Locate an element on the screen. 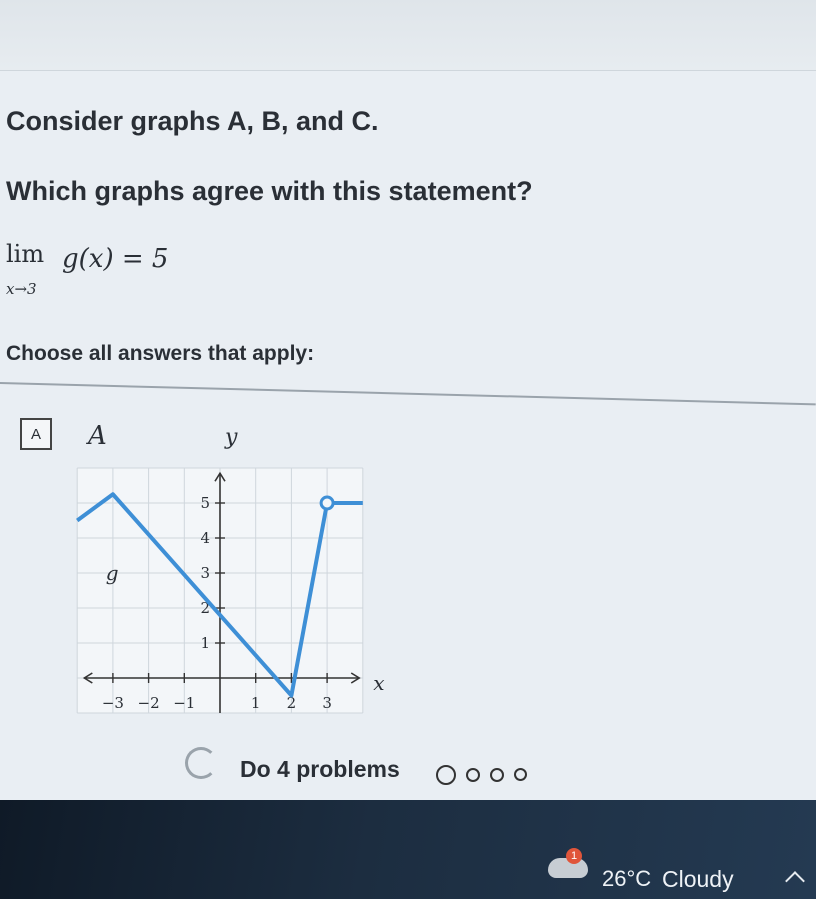 The image size is (816, 899). x-tick-label: 1 is located at coordinates (256, 703).